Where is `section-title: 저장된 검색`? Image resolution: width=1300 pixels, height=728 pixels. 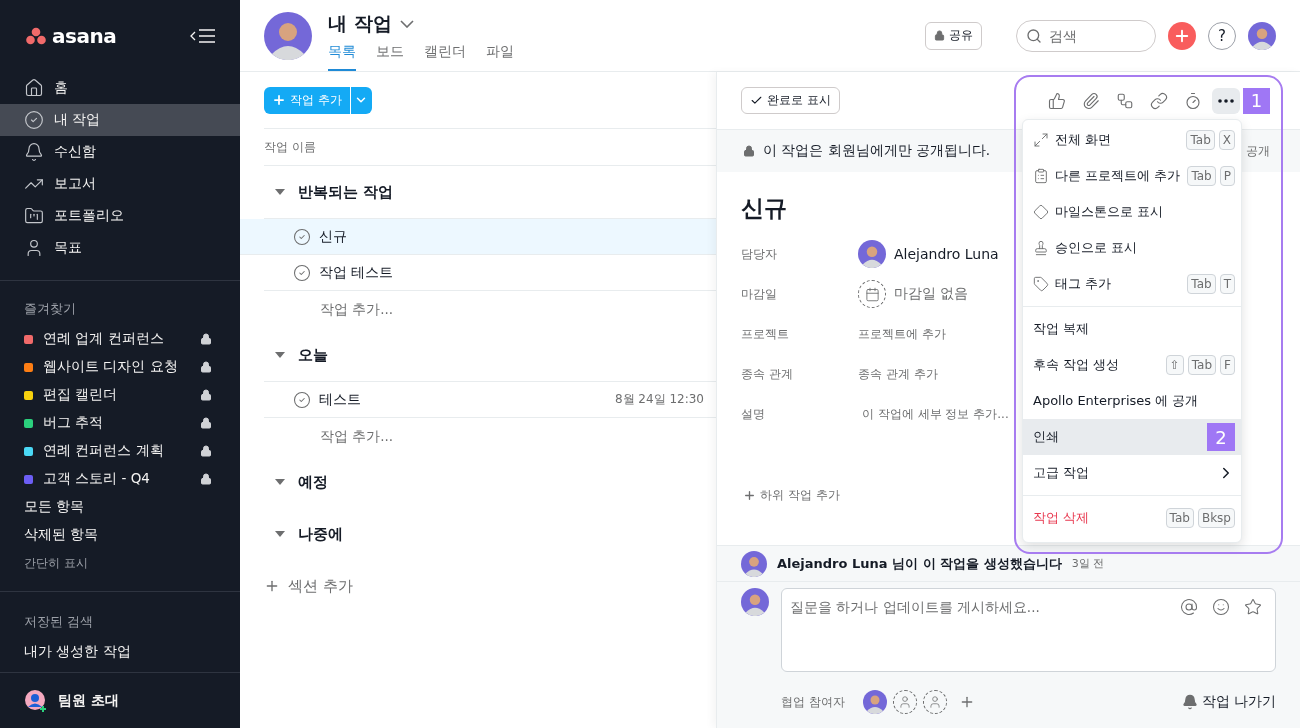 section-title: 저장된 검색 is located at coordinates (59, 622).